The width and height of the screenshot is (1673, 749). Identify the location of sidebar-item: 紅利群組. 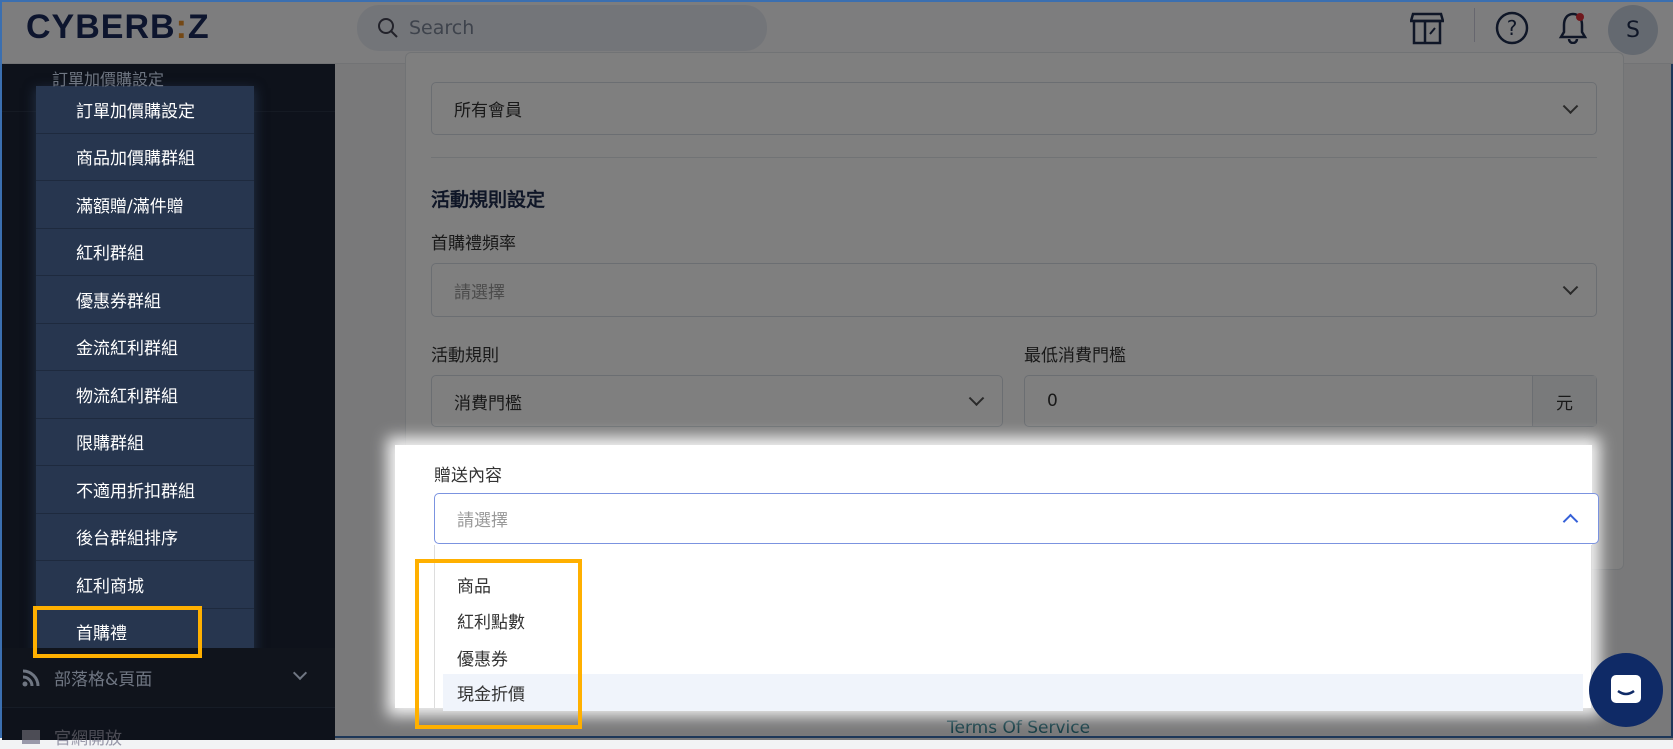
(145, 252).